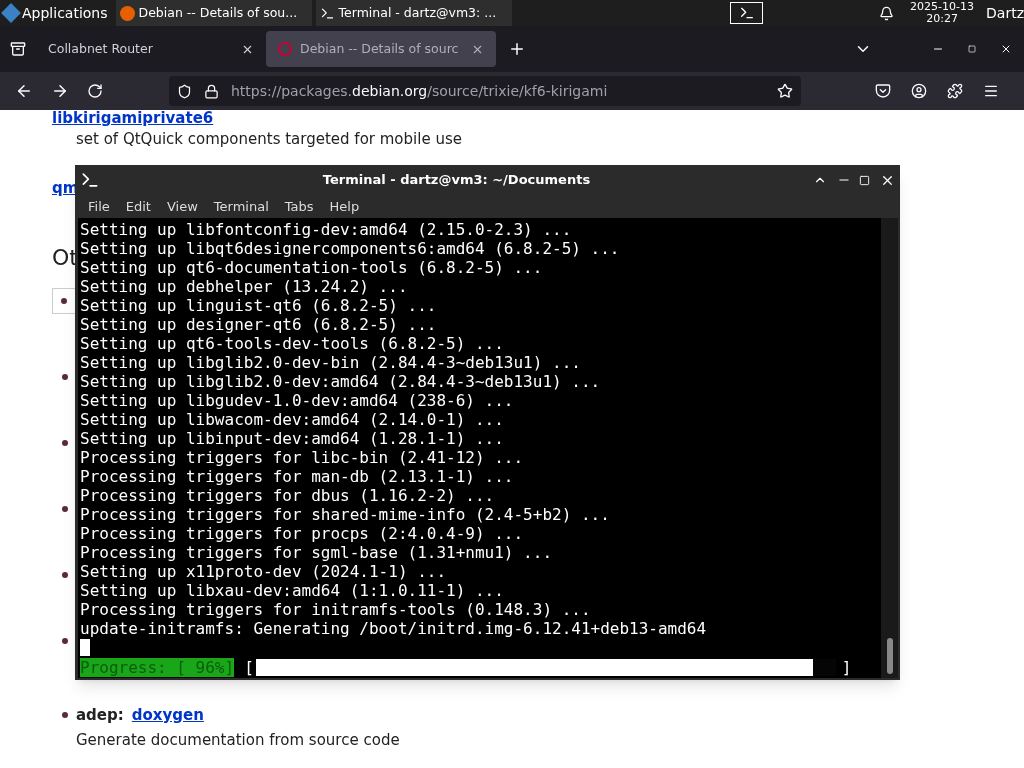 Image resolution: width=1024 pixels, height=768 pixels. What do you see at coordinates (65, 258) in the screenshot?
I see `section-heading: Ot` at bounding box center [65, 258].